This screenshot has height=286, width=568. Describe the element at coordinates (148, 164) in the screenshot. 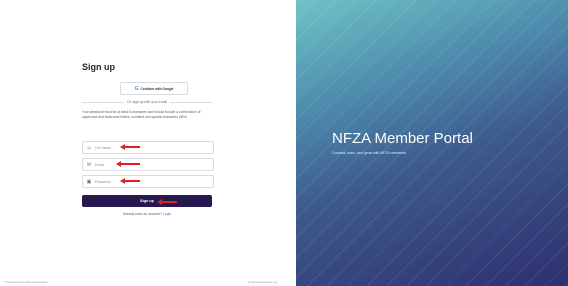

I see `email-field: ✉ Email` at that location.